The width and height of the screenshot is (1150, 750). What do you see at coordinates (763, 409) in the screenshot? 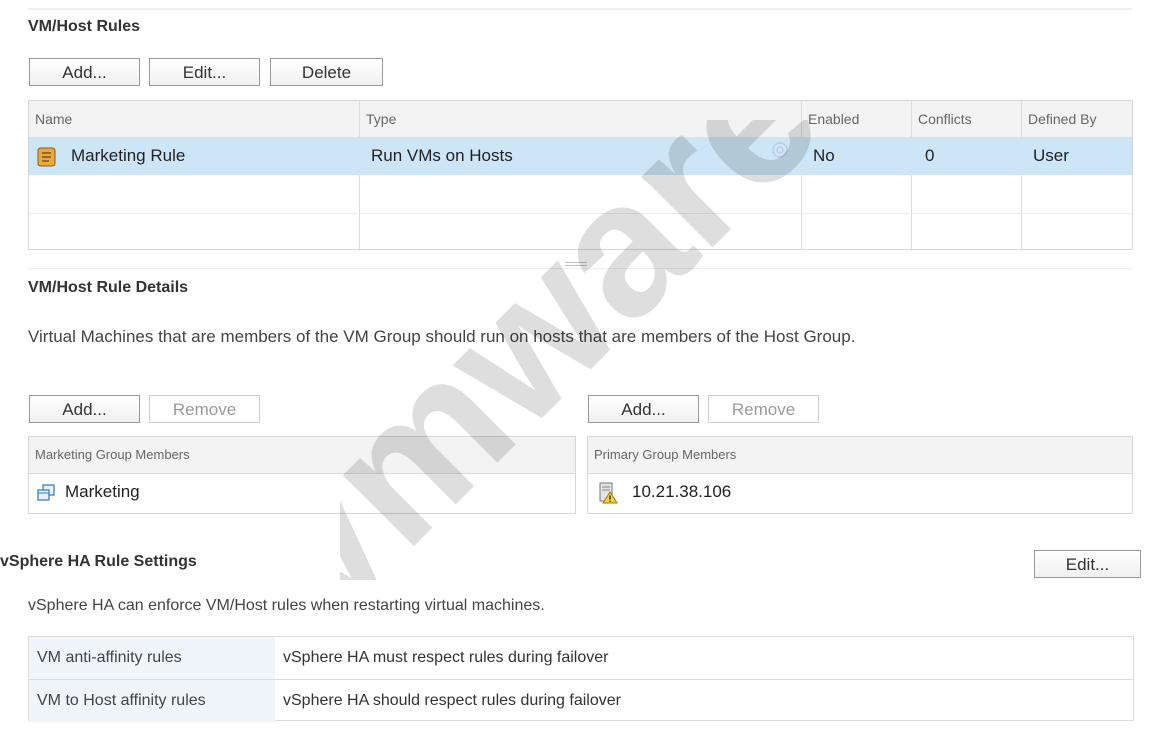
I see `host-group-remove-button: Remove` at bounding box center [763, 409].